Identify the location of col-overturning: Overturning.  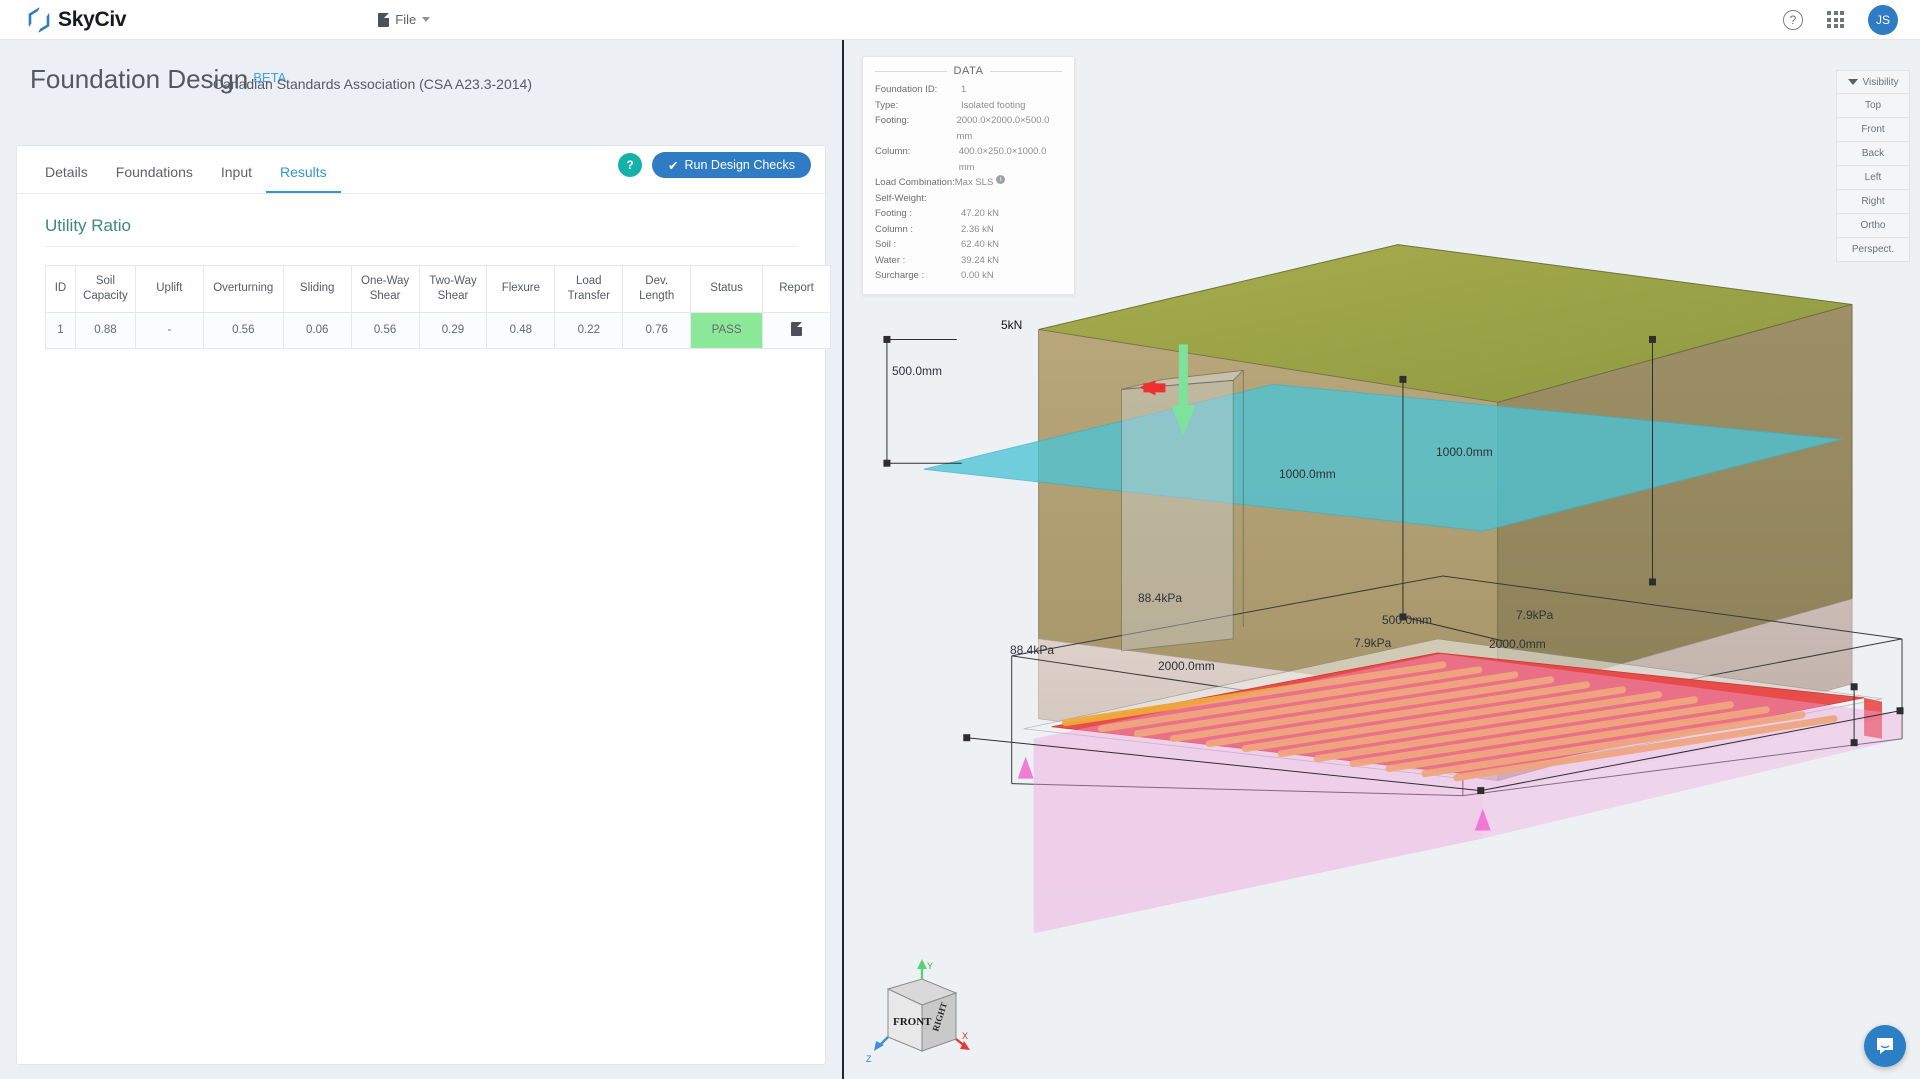
(243, 289).